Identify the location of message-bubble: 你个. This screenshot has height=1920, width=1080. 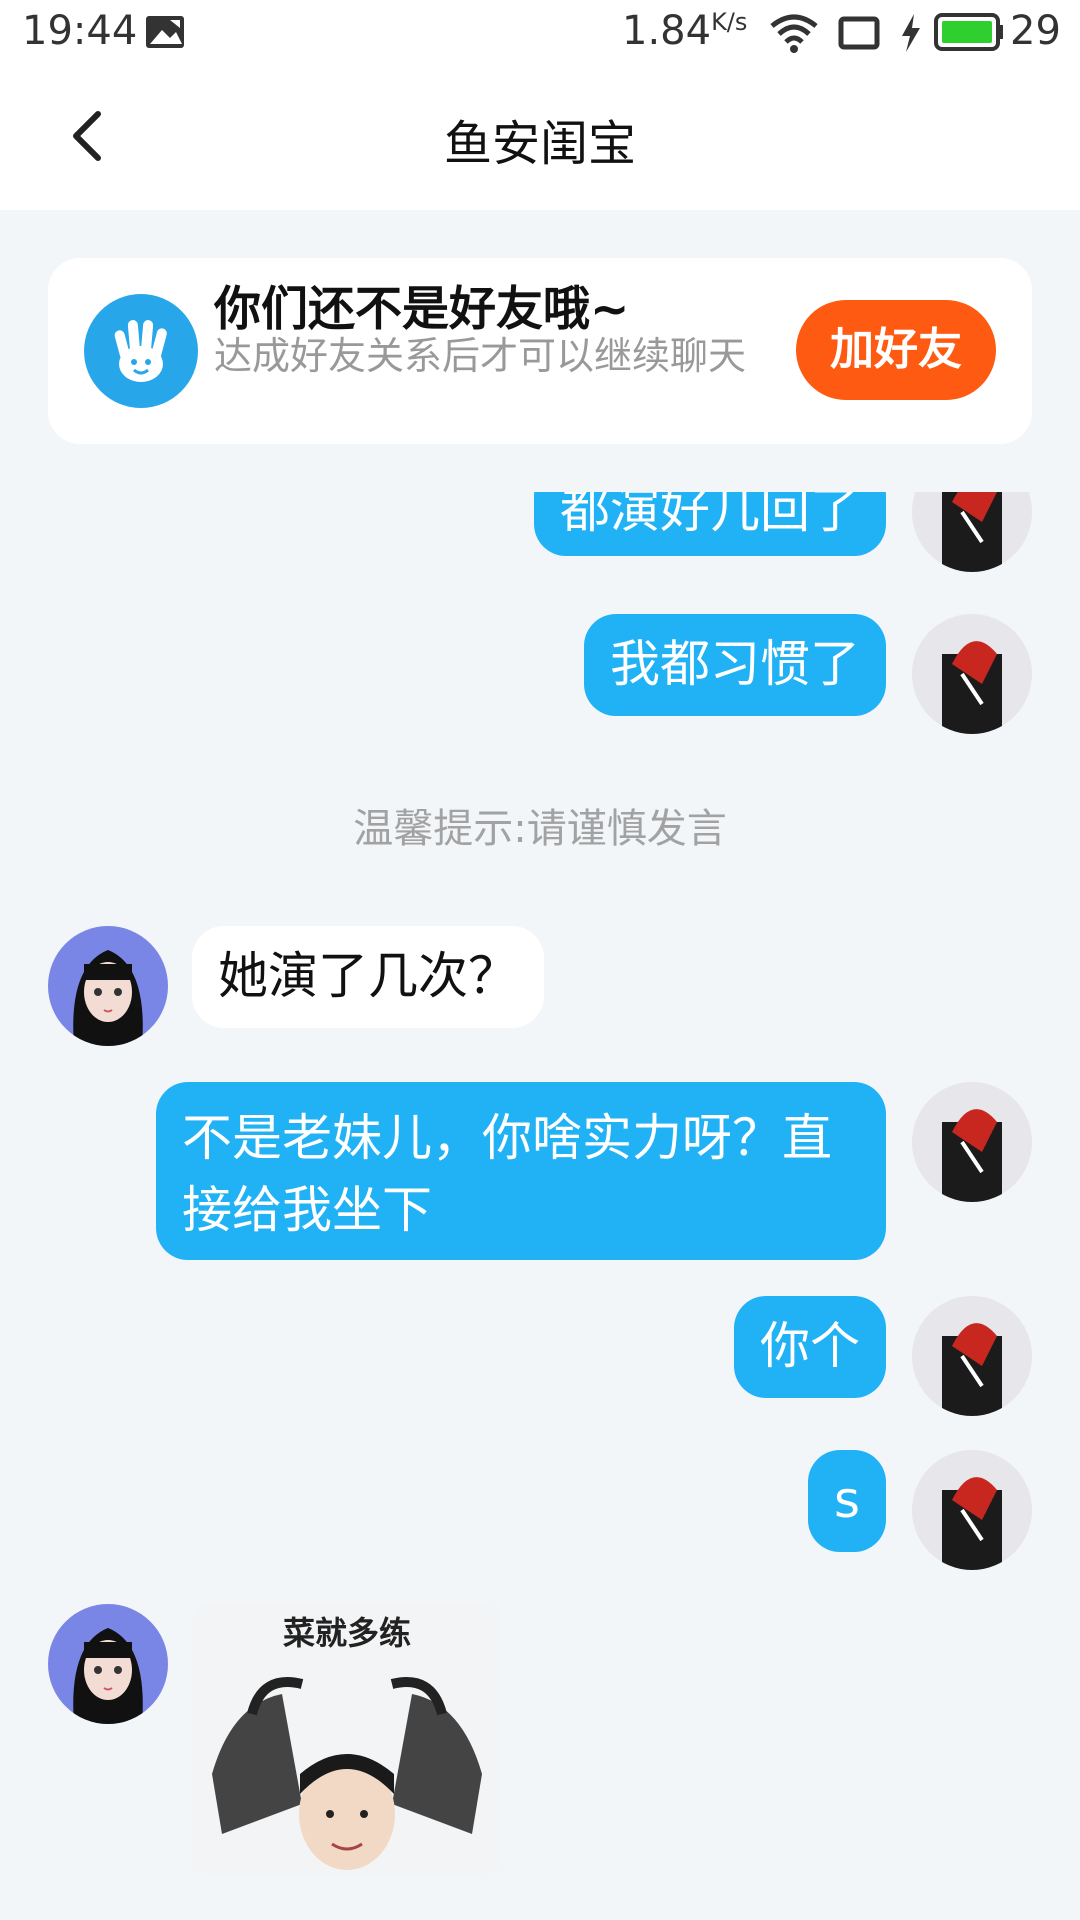
(810, 1347).